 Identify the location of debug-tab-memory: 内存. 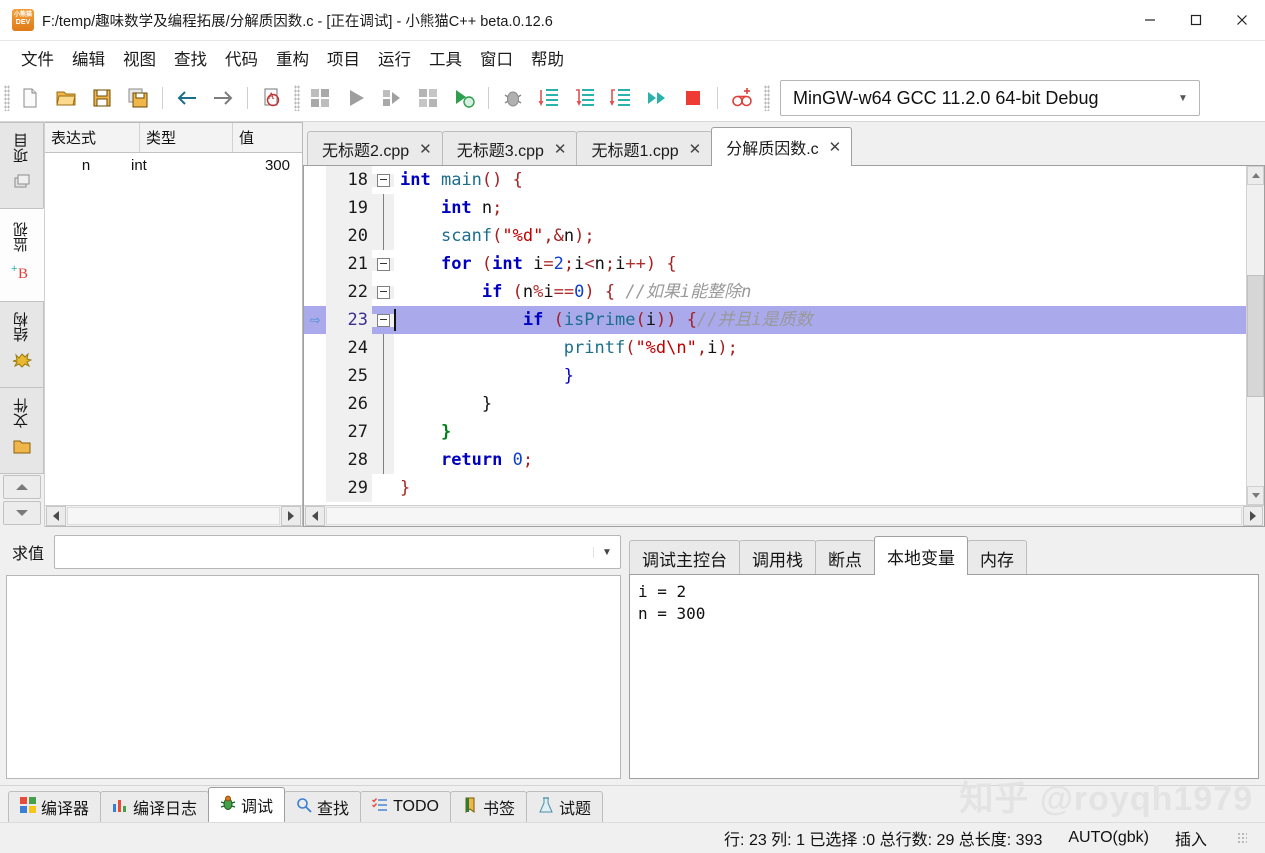
(997, 557).